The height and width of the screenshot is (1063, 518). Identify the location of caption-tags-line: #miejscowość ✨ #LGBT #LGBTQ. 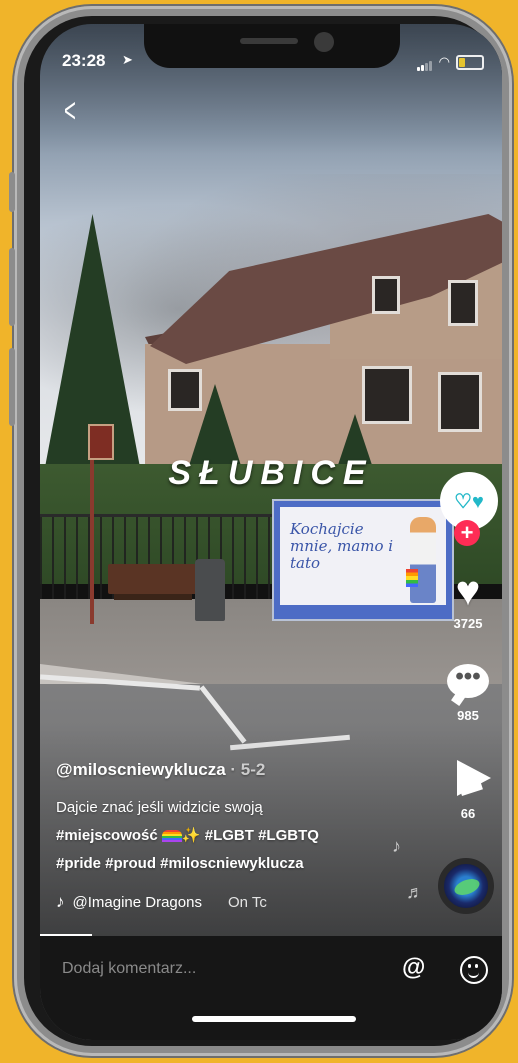
(226, 836).